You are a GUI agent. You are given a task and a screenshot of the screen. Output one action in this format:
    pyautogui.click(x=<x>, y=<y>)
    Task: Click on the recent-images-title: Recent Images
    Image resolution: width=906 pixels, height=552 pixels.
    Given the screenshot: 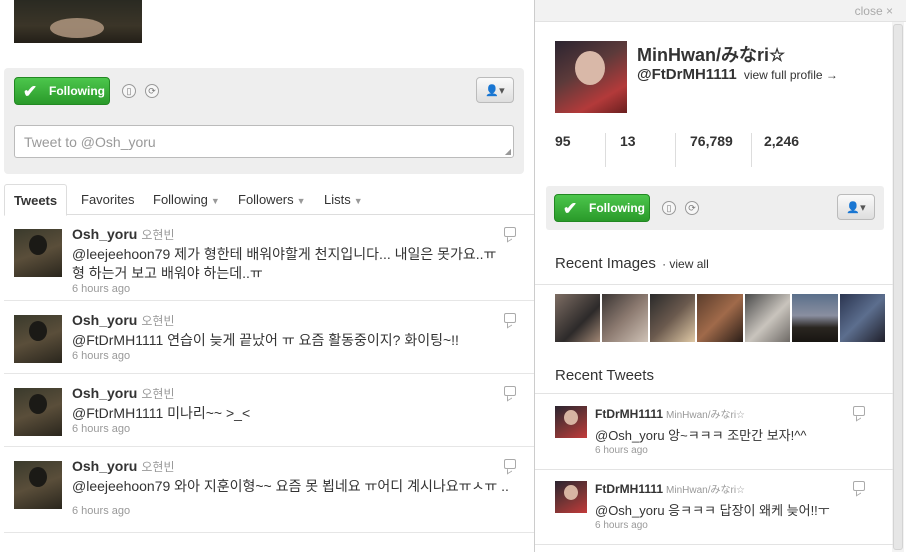 What is the action you would take?
    pyautogui.click(x=605, y=263)
    